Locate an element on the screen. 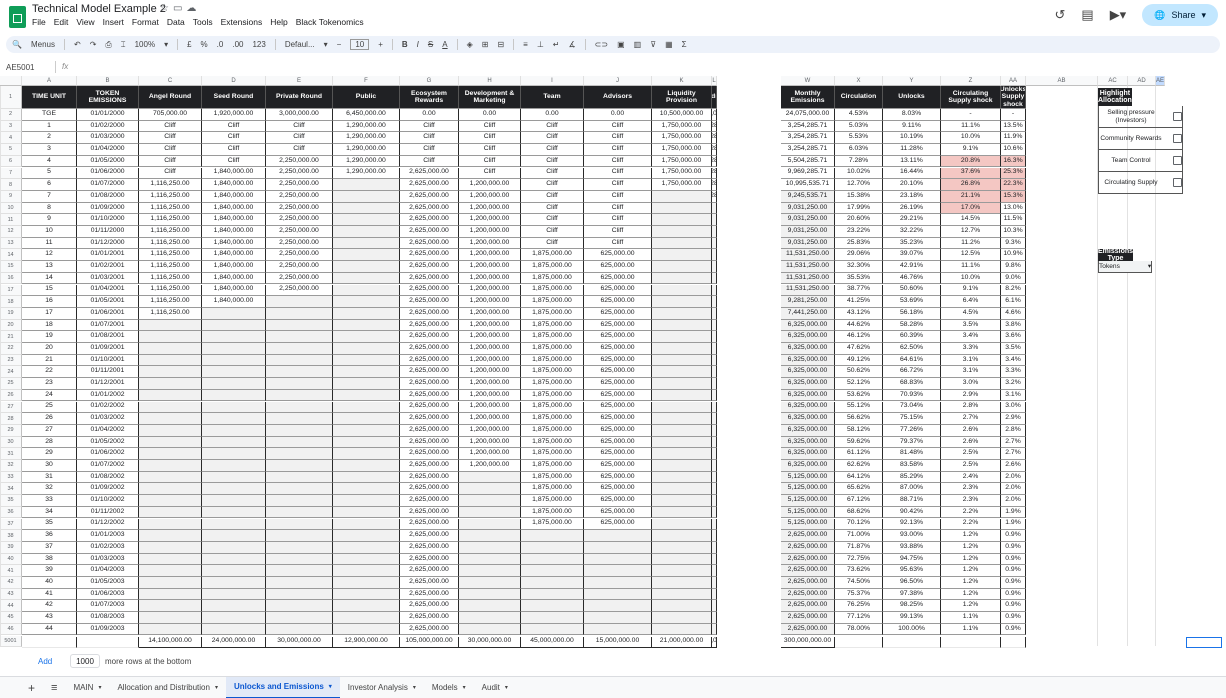  row-header: 15 is located at coordinates (11, 267).